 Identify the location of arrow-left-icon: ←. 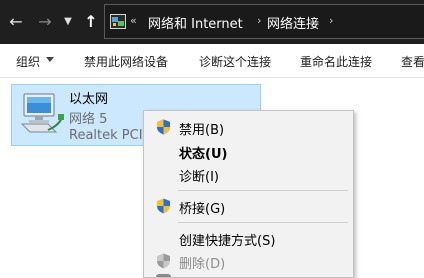
(16, 22).